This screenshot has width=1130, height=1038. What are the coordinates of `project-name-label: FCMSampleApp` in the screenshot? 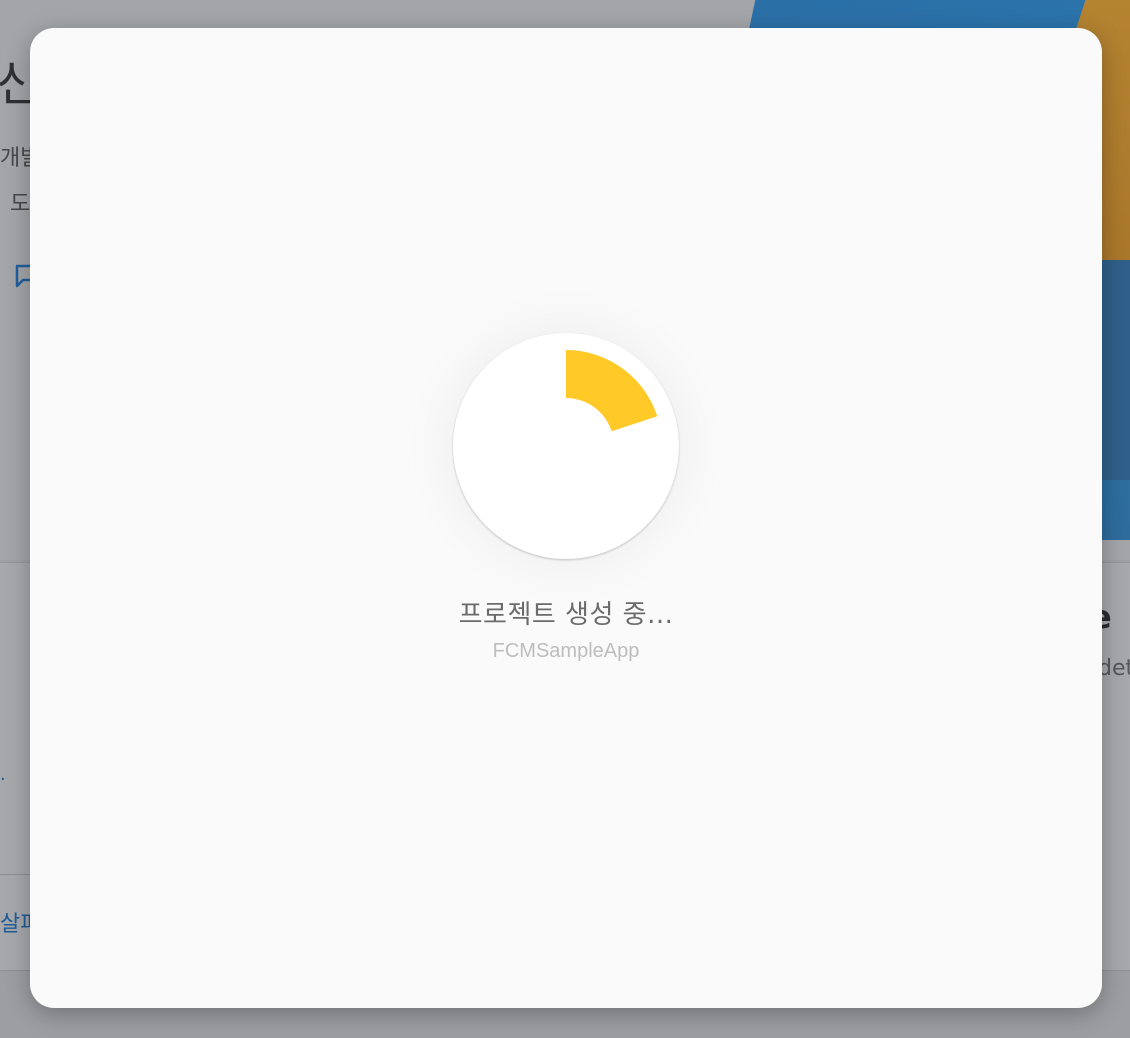 It's located at (566, 651).